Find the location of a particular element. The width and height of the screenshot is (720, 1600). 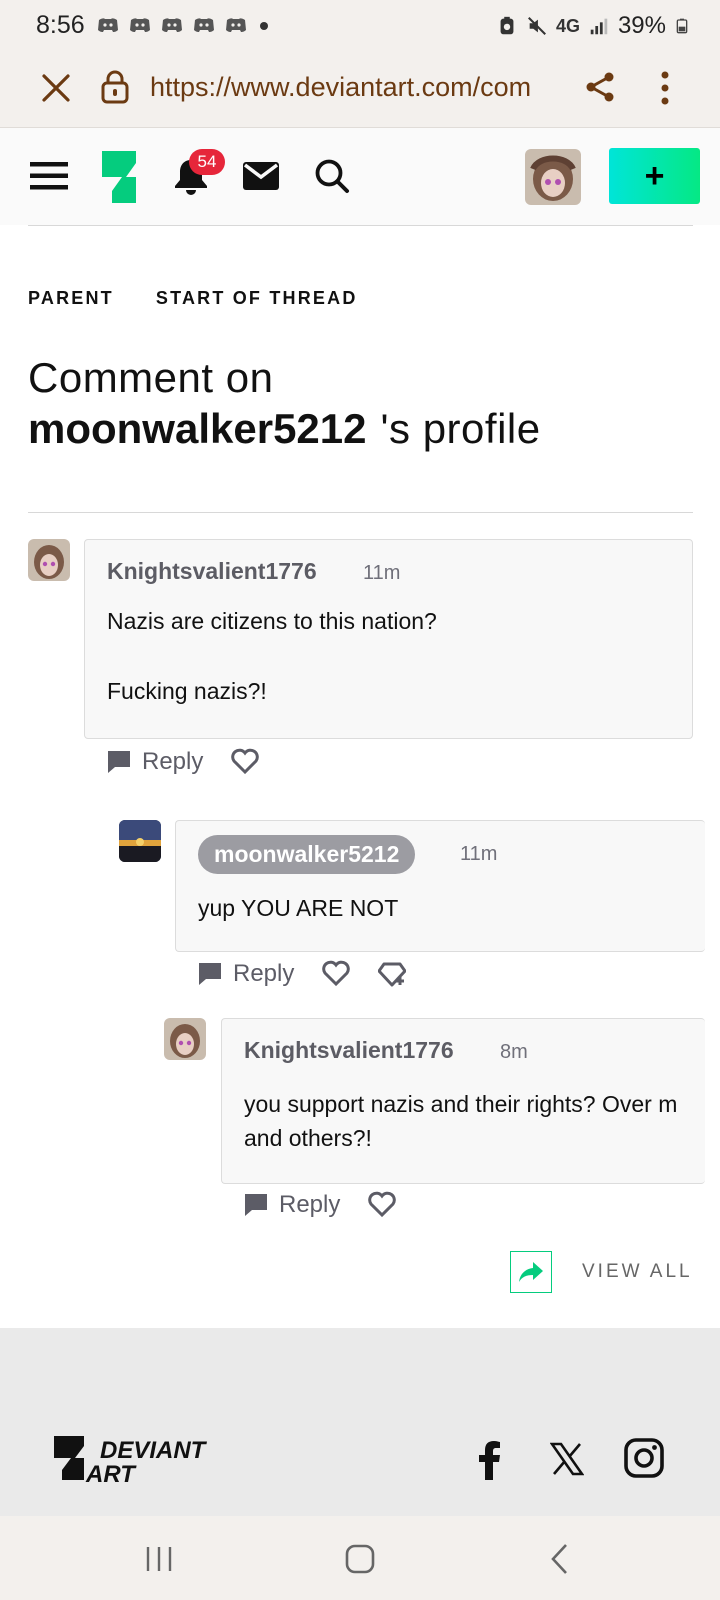

comment-text: yup YOU ARE NOT is located at coordinates (298, 908).